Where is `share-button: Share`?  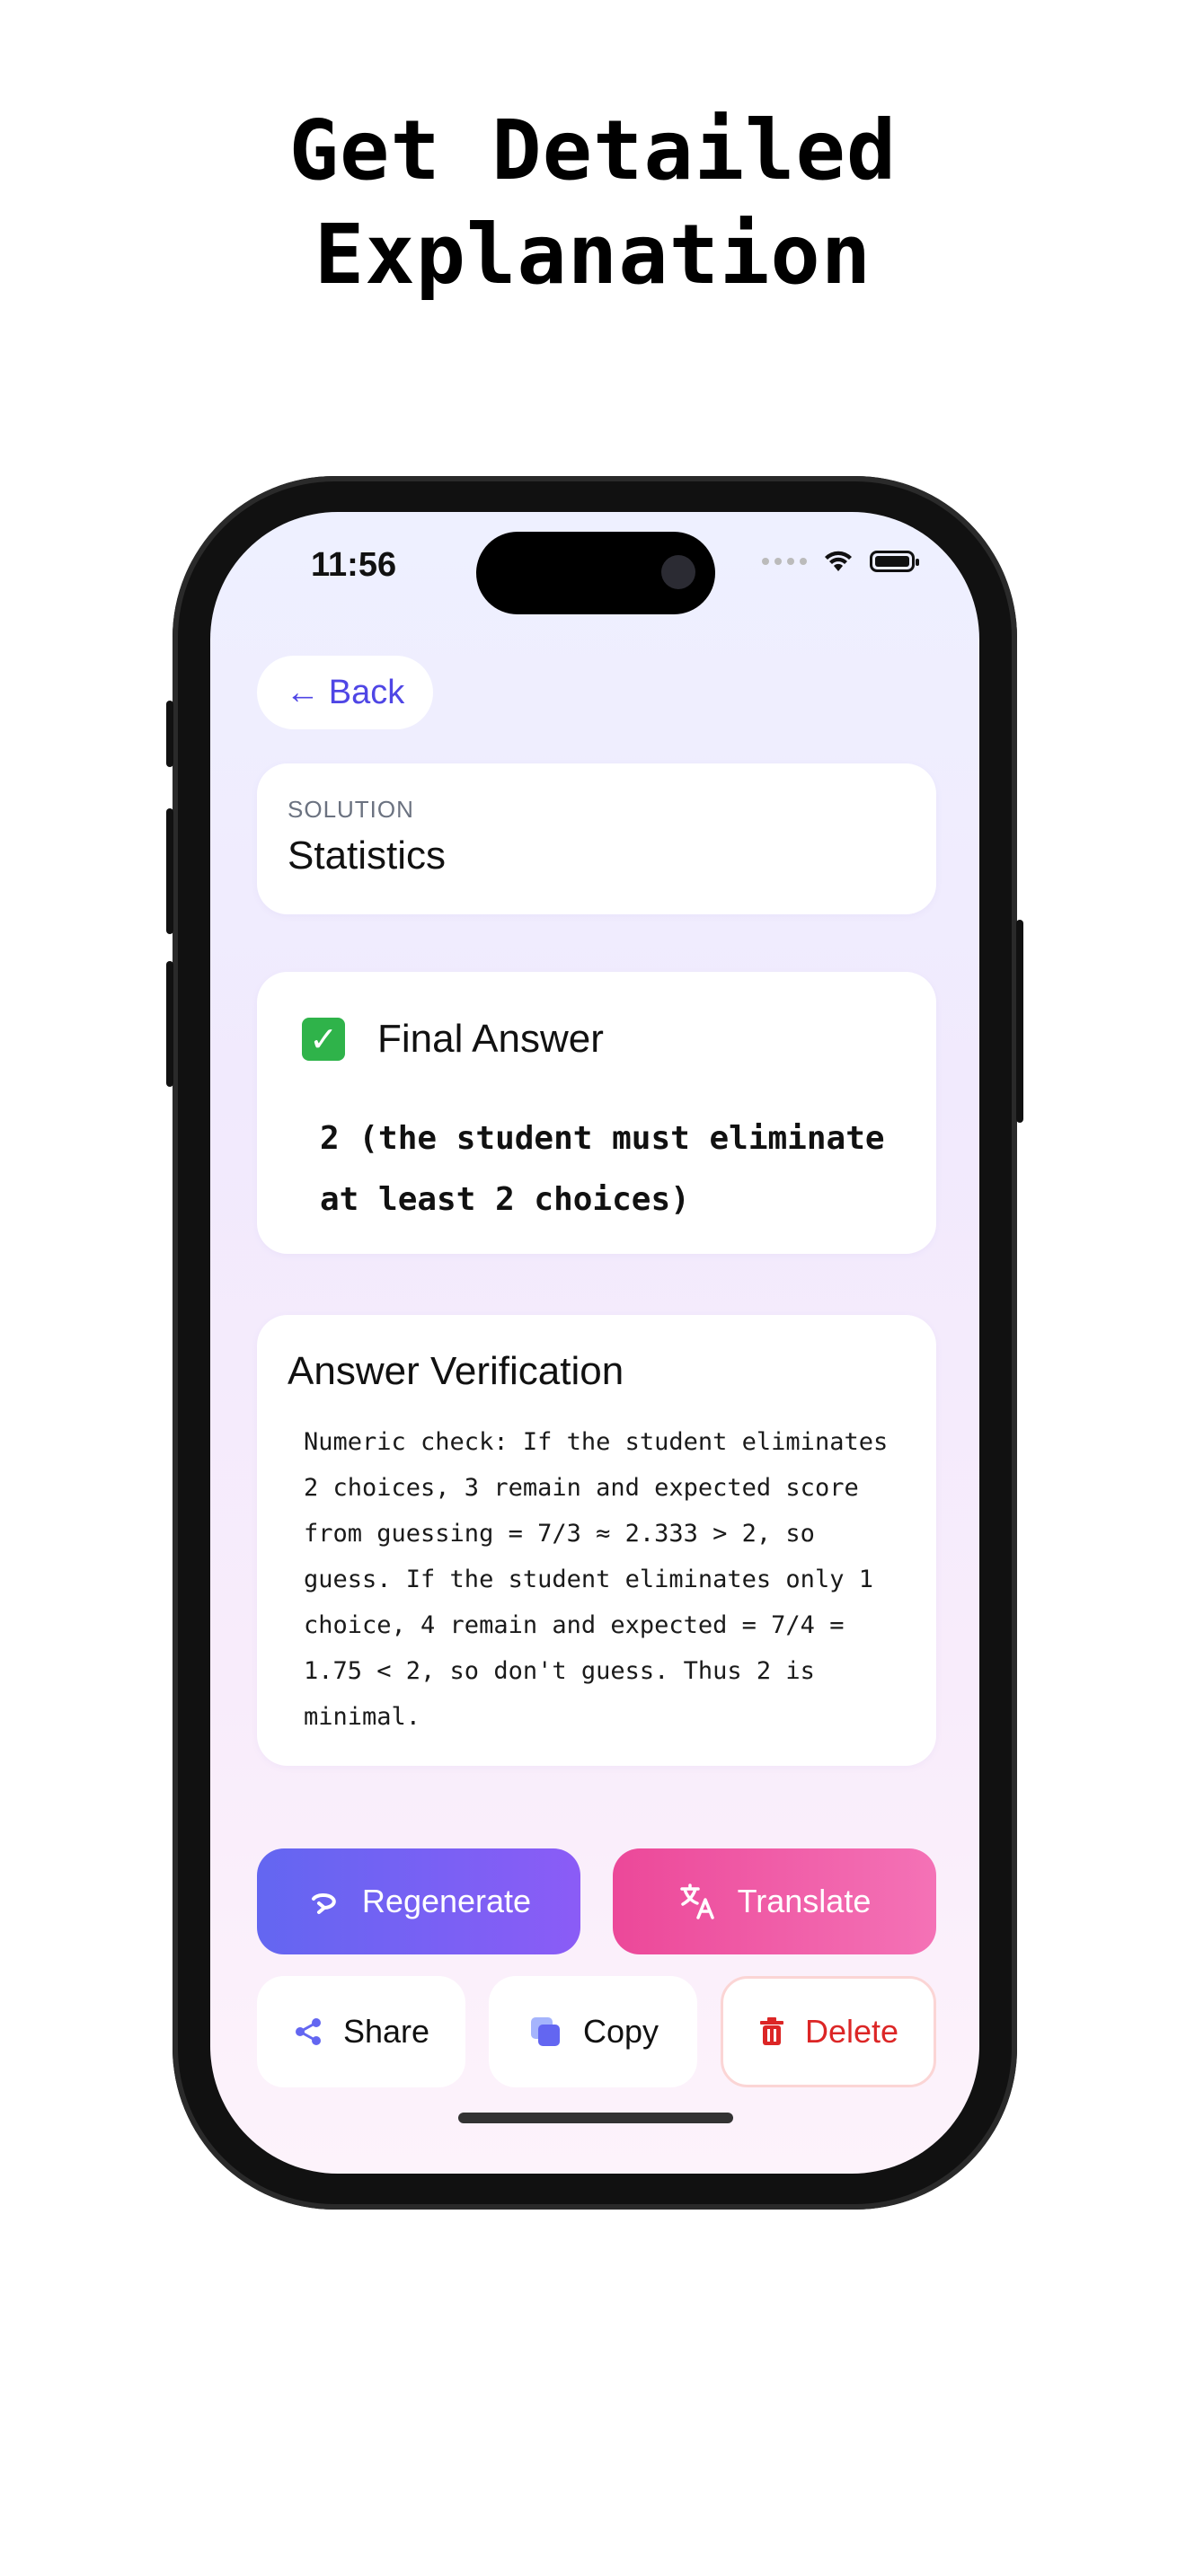
share-button: Share is located at coordinates (361, 2031).